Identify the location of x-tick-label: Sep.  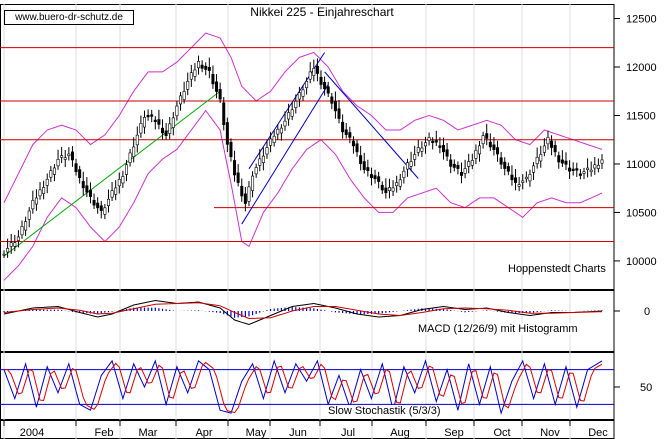
(454, 433).